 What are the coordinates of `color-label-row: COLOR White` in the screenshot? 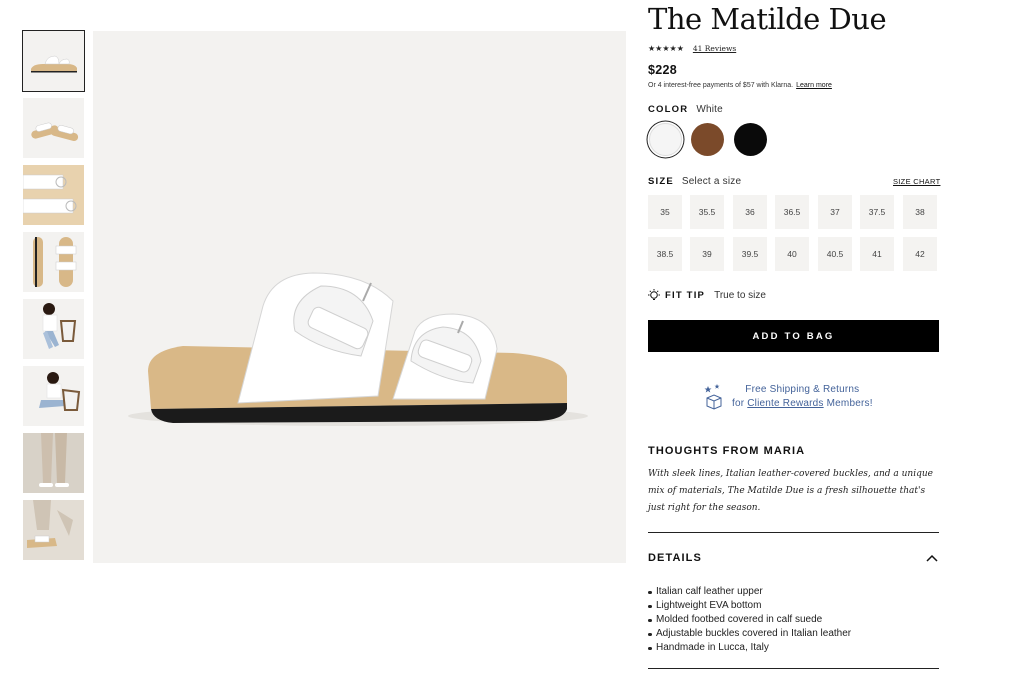 It's located at (685, 109).